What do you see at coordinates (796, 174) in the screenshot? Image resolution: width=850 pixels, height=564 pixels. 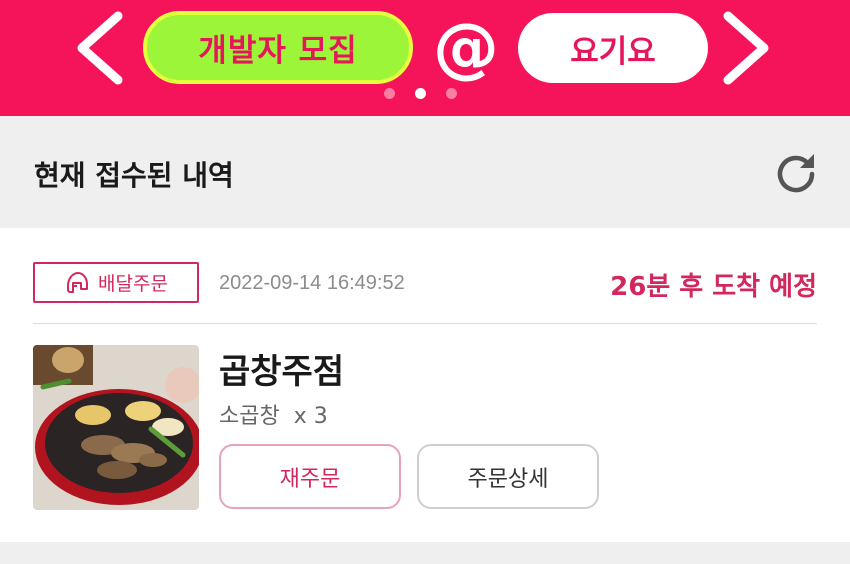 I see `refresh-icon` at bounding box center [796, 174].